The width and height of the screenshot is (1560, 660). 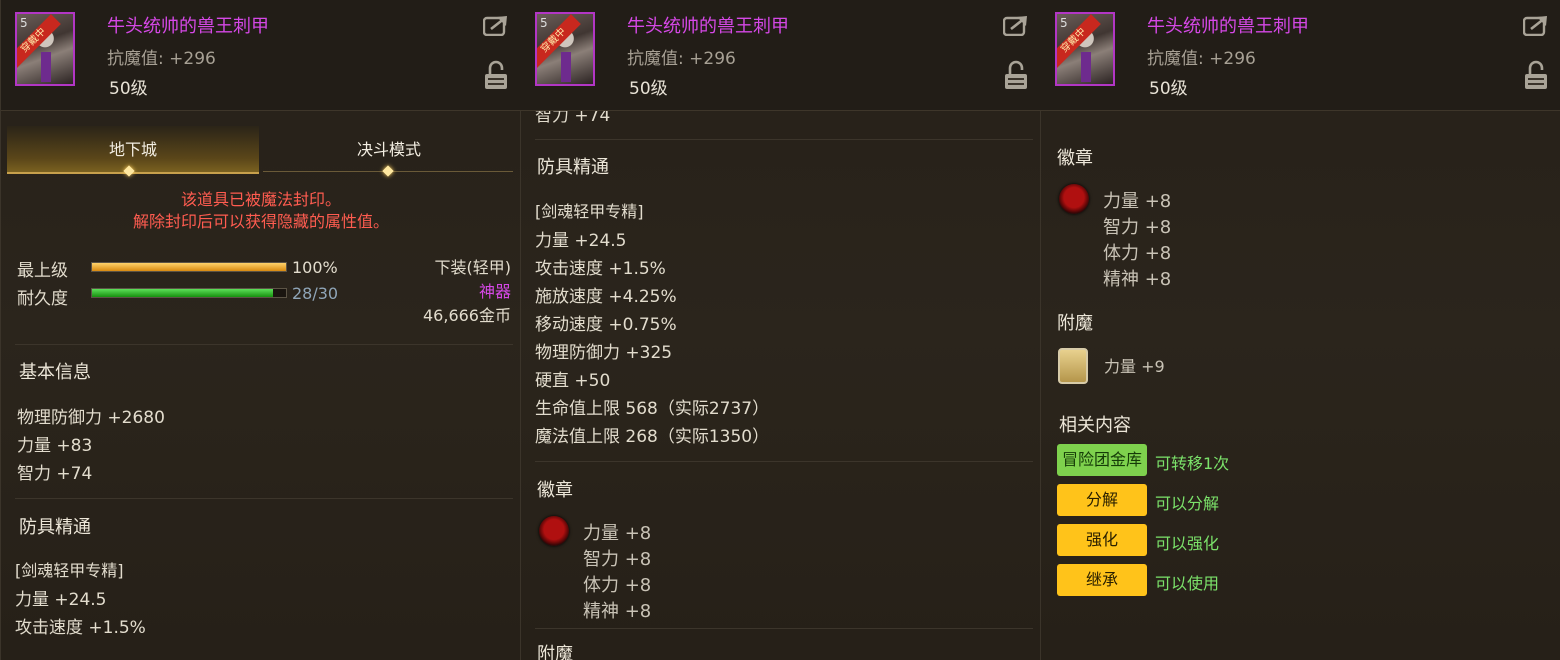 I want to click on top-grade-value: 100%, so click(x=315, y=267).